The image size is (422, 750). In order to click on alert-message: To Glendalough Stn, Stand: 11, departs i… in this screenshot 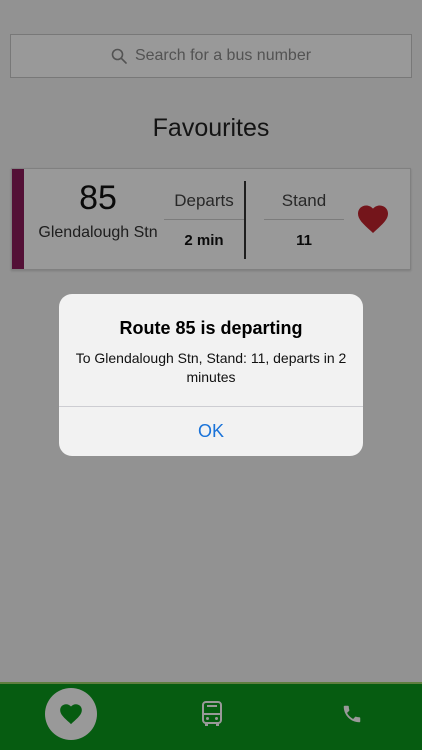, I will do `click(211, 367)`.